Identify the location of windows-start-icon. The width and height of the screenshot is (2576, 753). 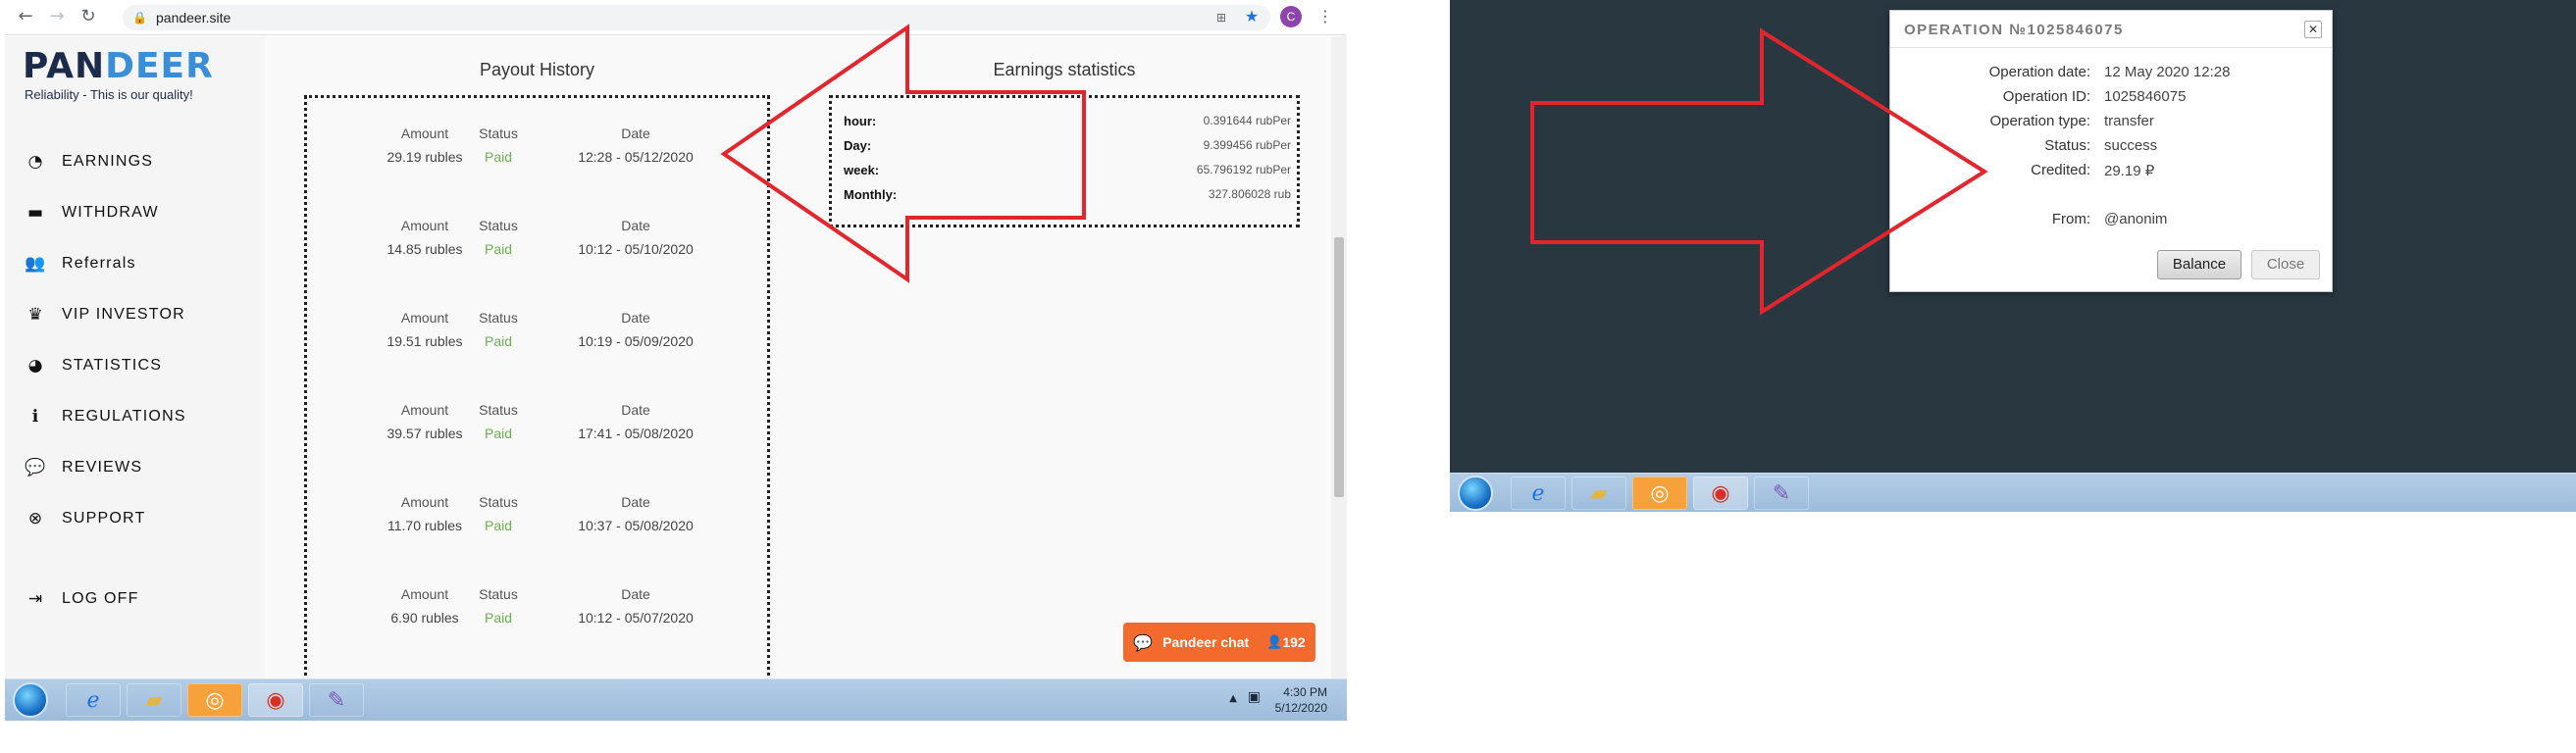
(1475, 493).